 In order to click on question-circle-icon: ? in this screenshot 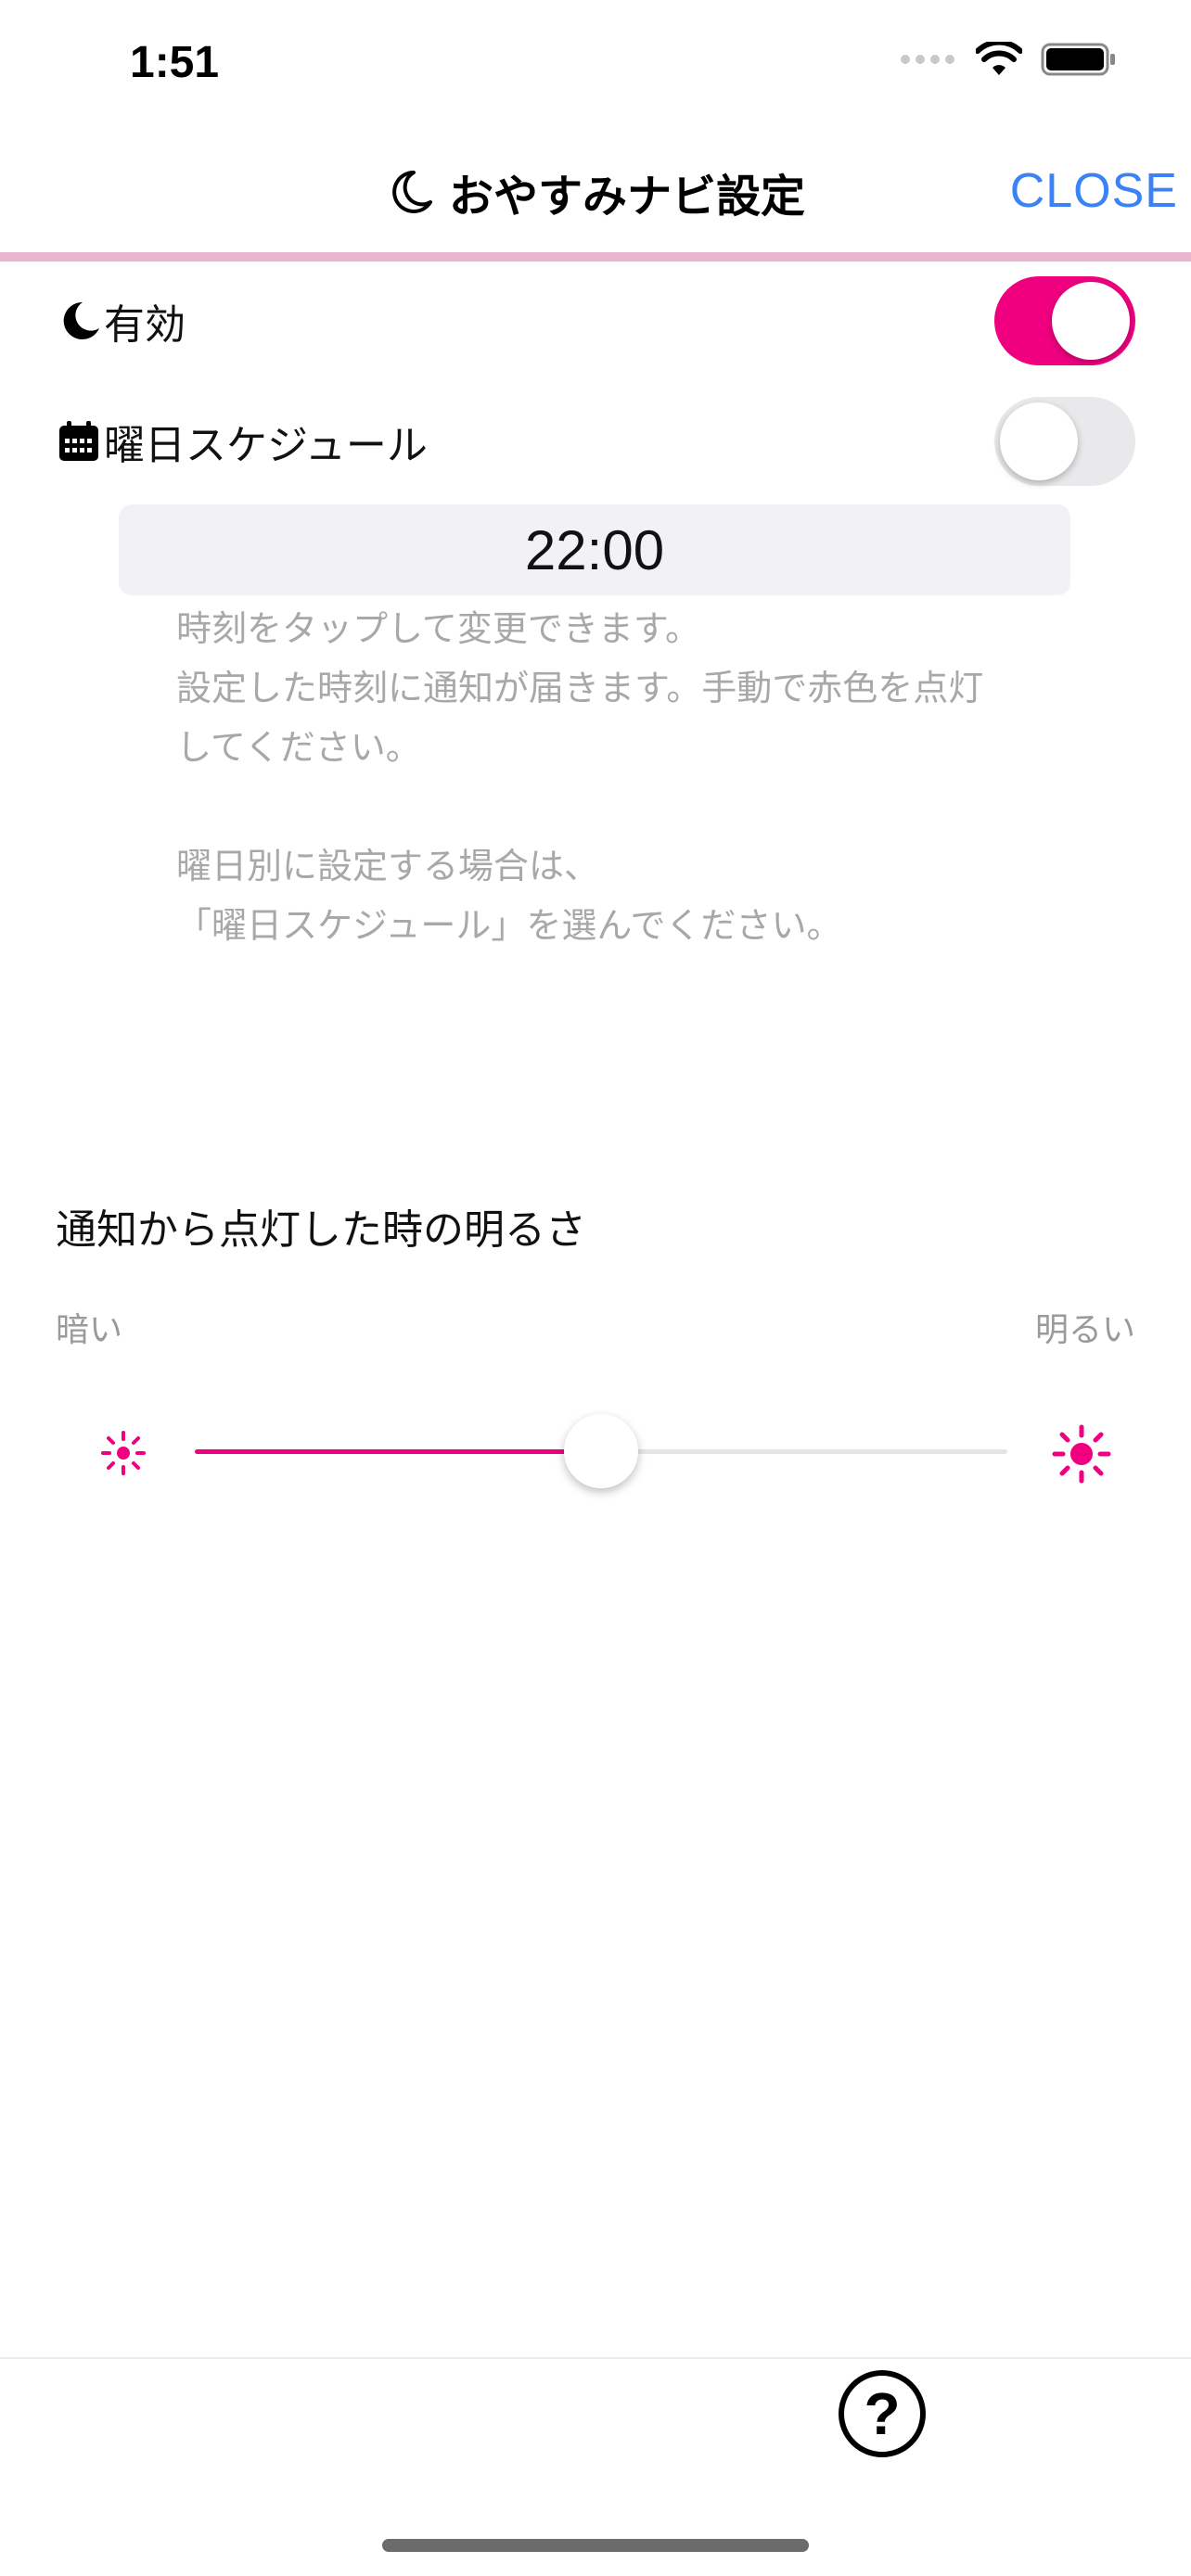, I will do `click(882, 2413)`.